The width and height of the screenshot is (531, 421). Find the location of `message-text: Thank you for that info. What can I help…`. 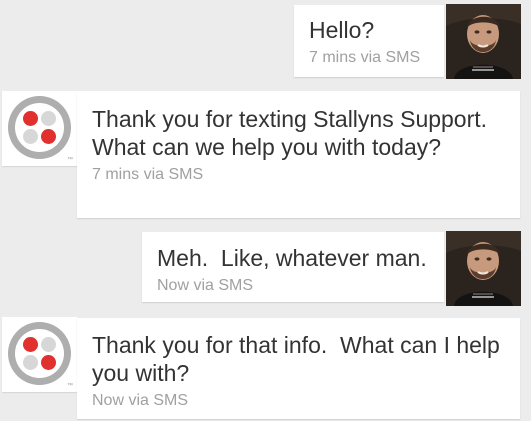

message-text: Thank you for that info. What can I help… is located at coordinates (299, 359).